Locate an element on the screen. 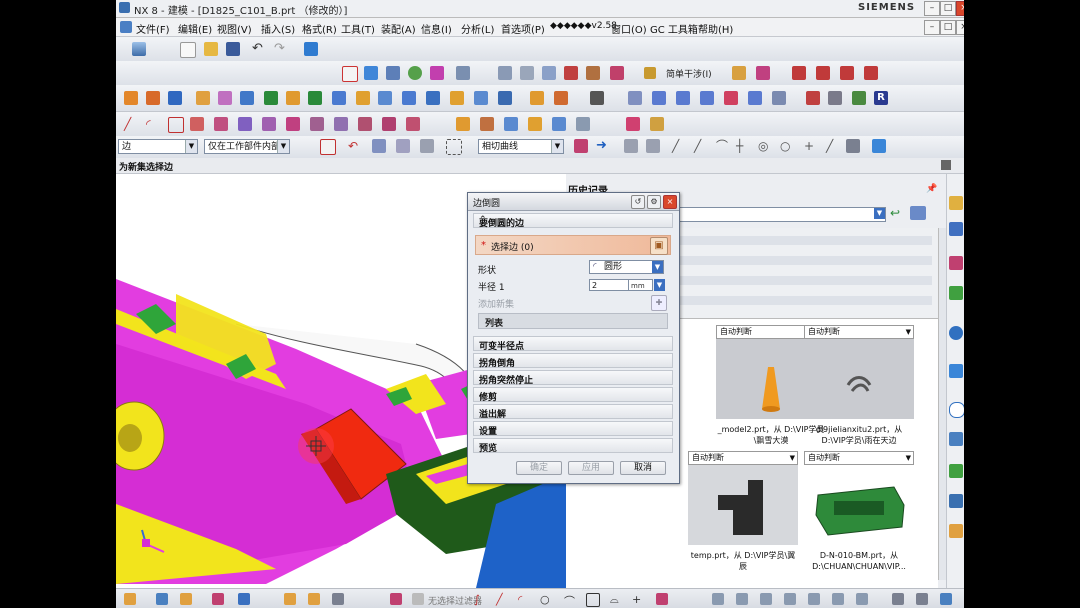  section-overflow: 溢出解 ⌄ is located at coordinates (573, 412).